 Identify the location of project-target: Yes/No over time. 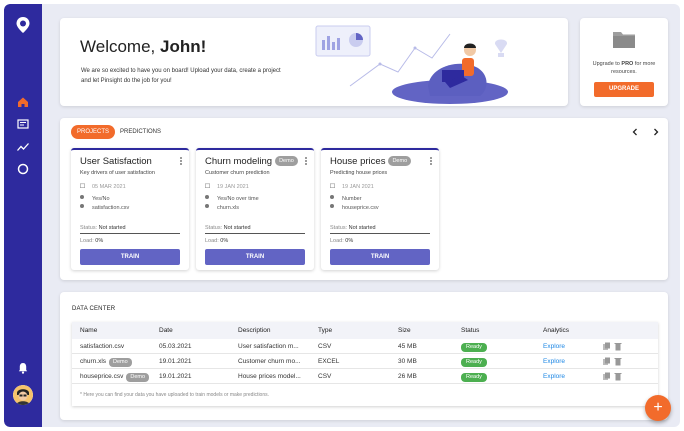
(232, 198).